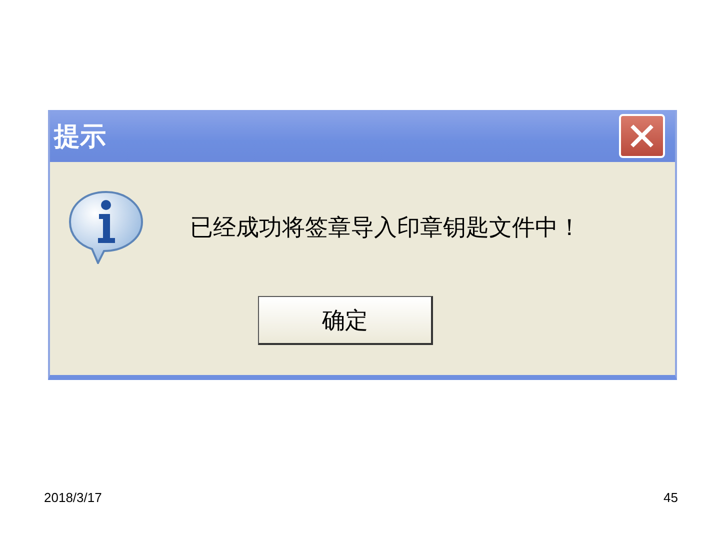 The width and height of the screenshot is (720, 540). What do you see at coordinates (106, 227) in the screenshot?
I see `info-icon` at bounding box center [106, 227].